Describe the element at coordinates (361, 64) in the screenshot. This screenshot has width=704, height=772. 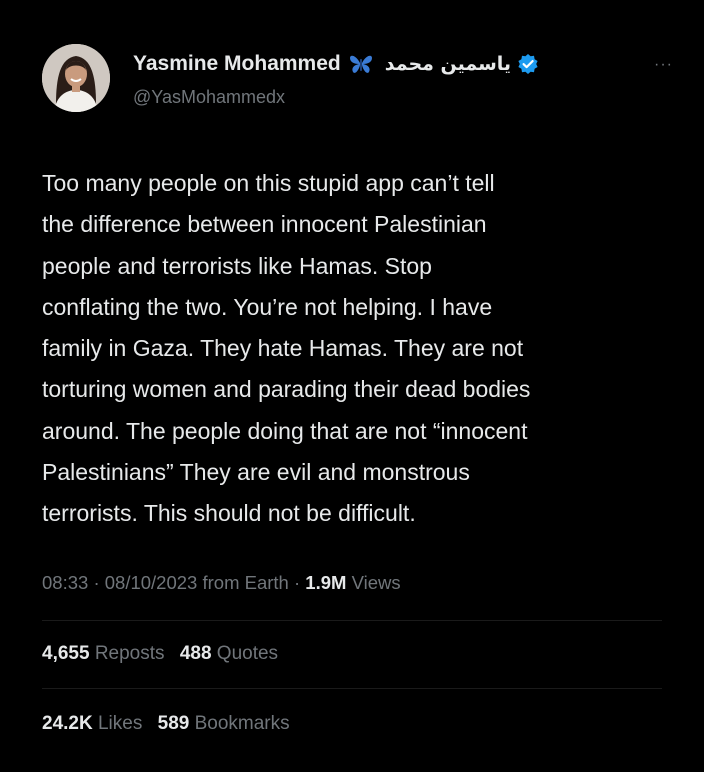
I see `butterfly-icon` at that location.